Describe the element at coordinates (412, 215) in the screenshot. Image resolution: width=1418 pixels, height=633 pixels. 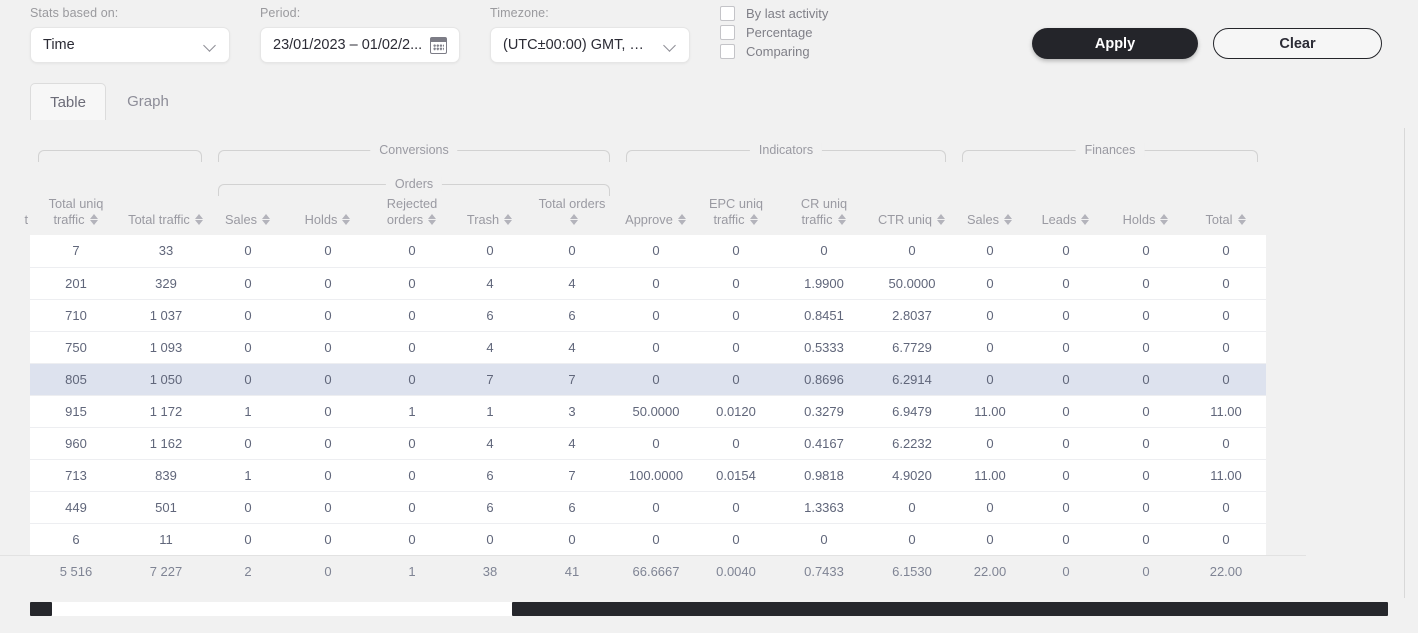
I see `column-header-rejected-orders: Rejected orders` at that location.